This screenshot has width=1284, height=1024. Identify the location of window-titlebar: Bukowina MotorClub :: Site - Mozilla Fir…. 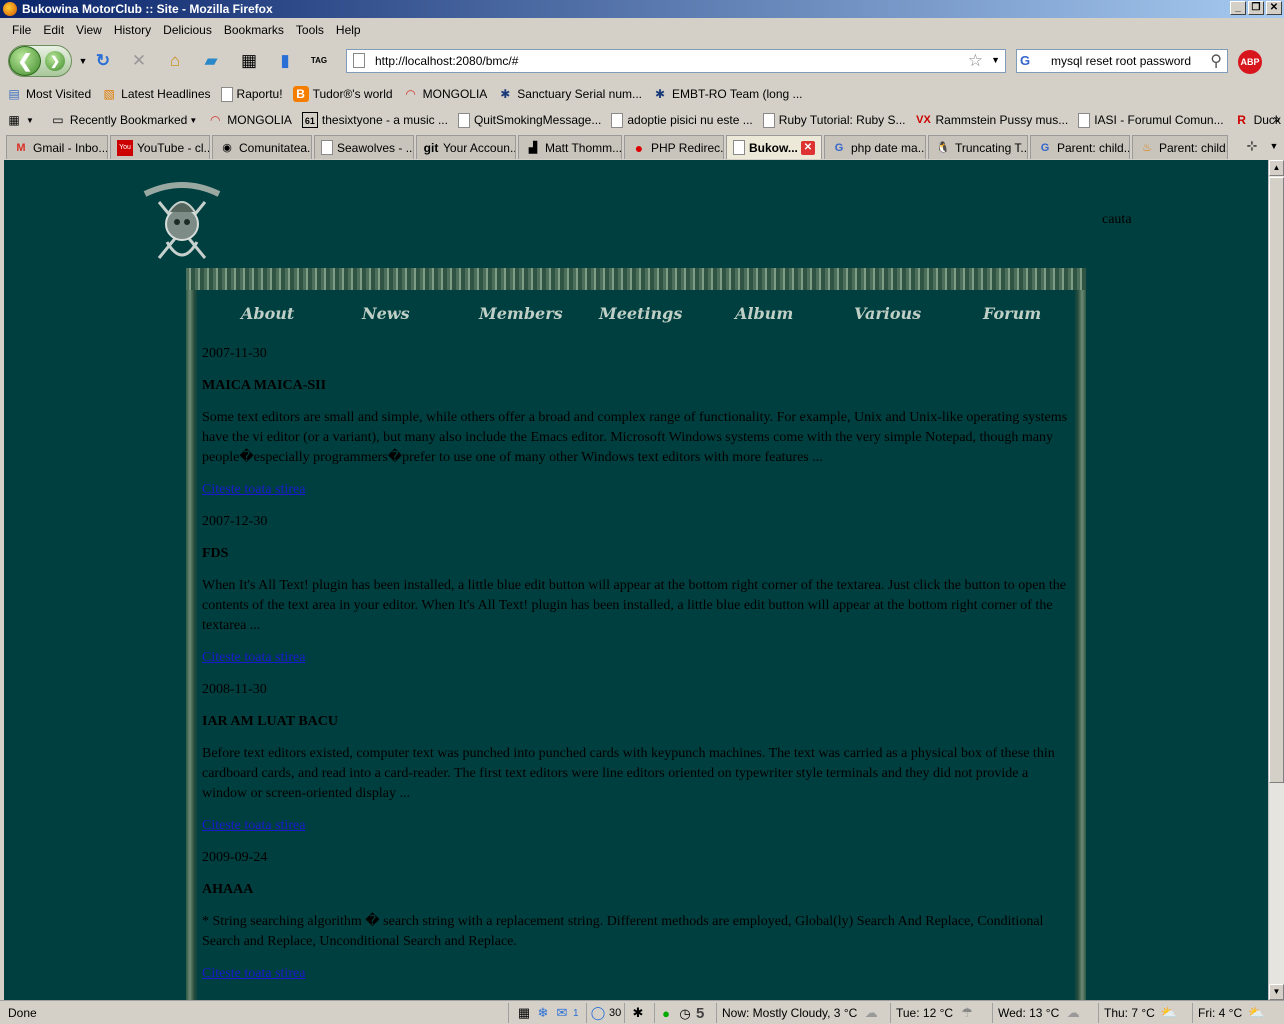
(642, 9).